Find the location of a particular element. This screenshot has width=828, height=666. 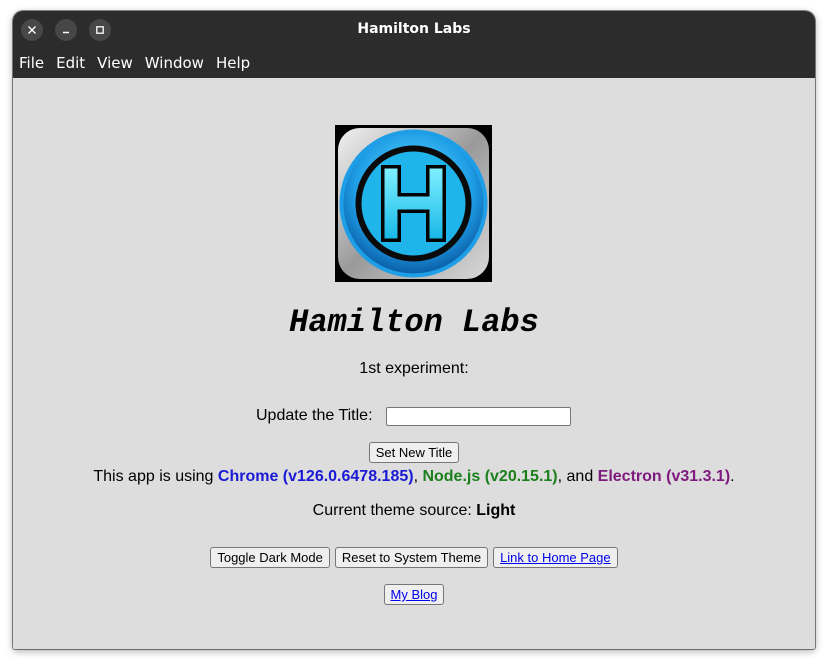

theme-source-text: Current theme source: Light is located at coordinates (414, 511).